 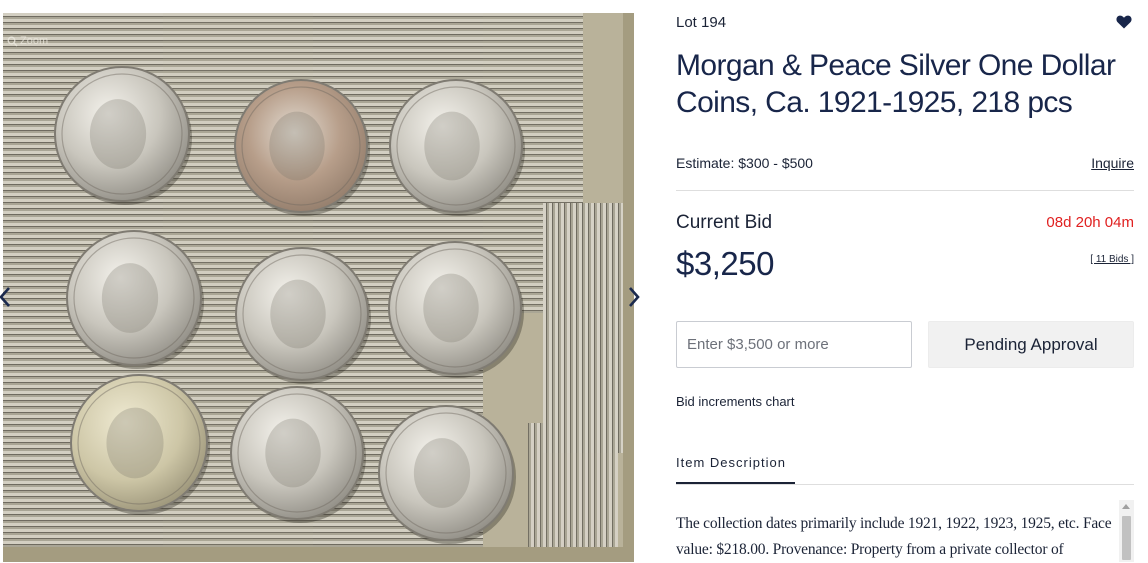 I want to click on previous-image-button, so click(x=7, y=297).